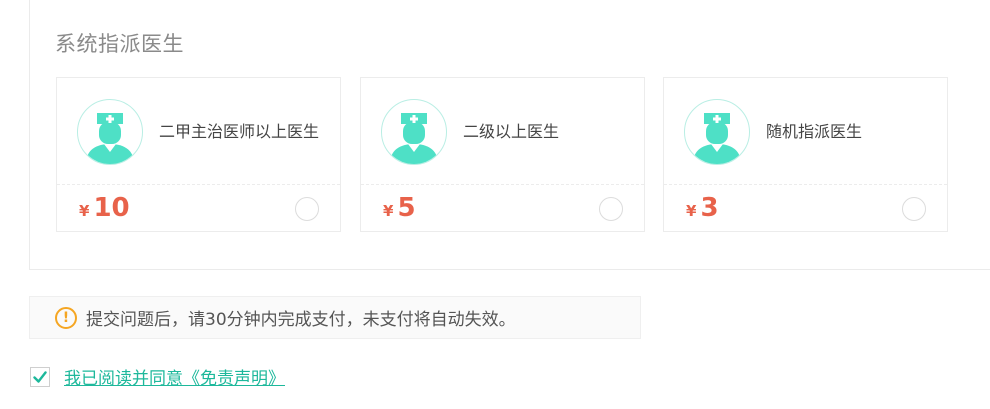 Image resolution: width=990 pixels, height=409 pixels. I want to click on doctor-option-card: 随机指派医生 ¥ 3, so click(805, 154).